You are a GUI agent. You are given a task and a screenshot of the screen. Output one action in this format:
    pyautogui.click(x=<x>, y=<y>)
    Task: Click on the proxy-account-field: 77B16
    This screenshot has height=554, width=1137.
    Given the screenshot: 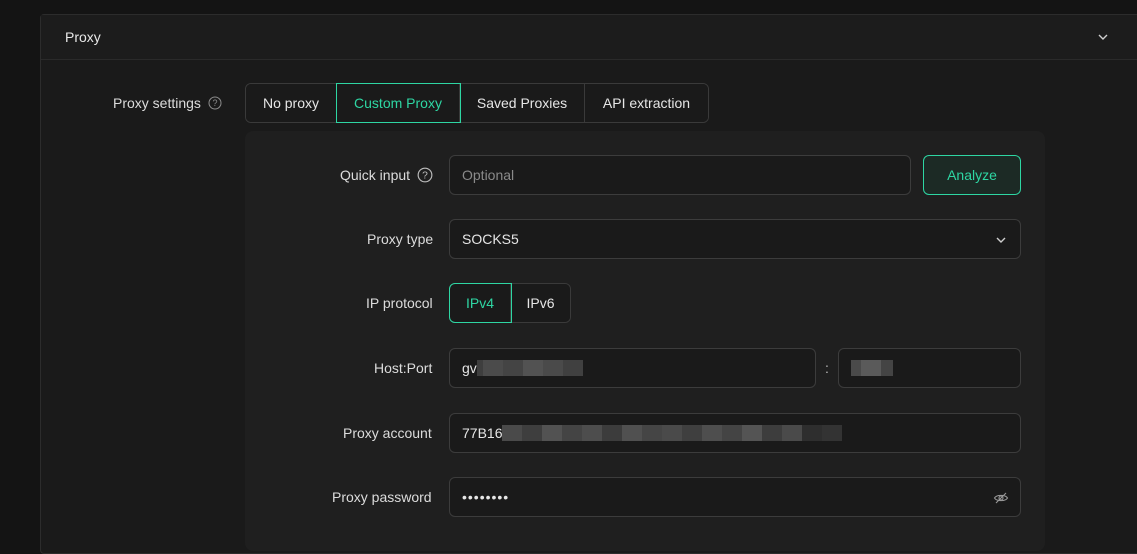 What is the action you would take?
    pyautogui.click(x=735, y=433)
    